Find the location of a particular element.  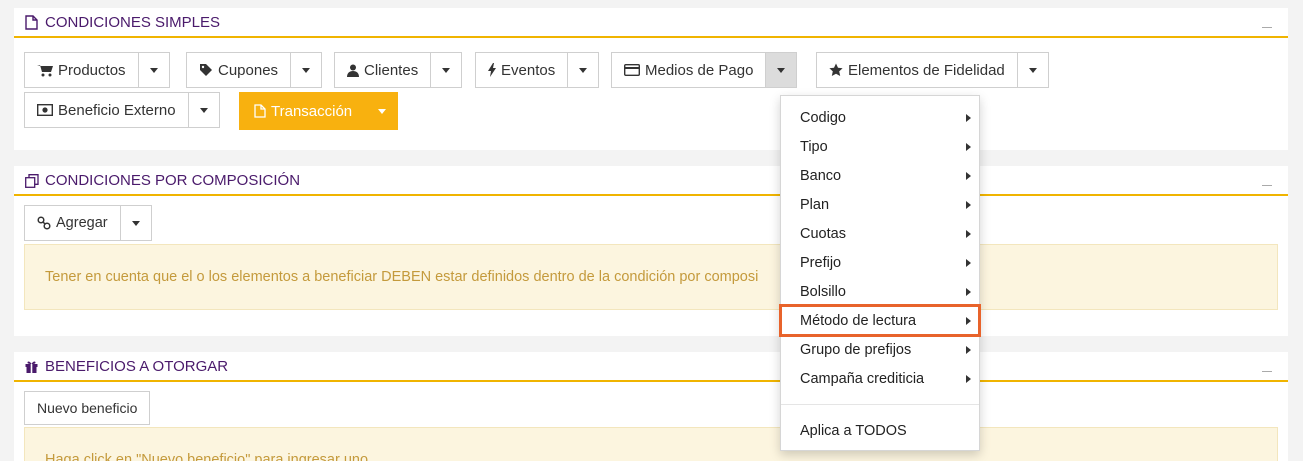

link-icon is located at coordinates (44, 223).